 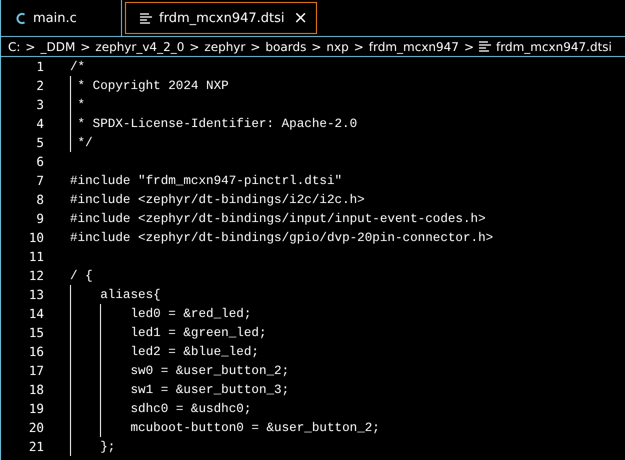 What do you see at coordinates (36, 332) in the screenshot?
I see `line-number: 15` at bounding box center [36, 332].